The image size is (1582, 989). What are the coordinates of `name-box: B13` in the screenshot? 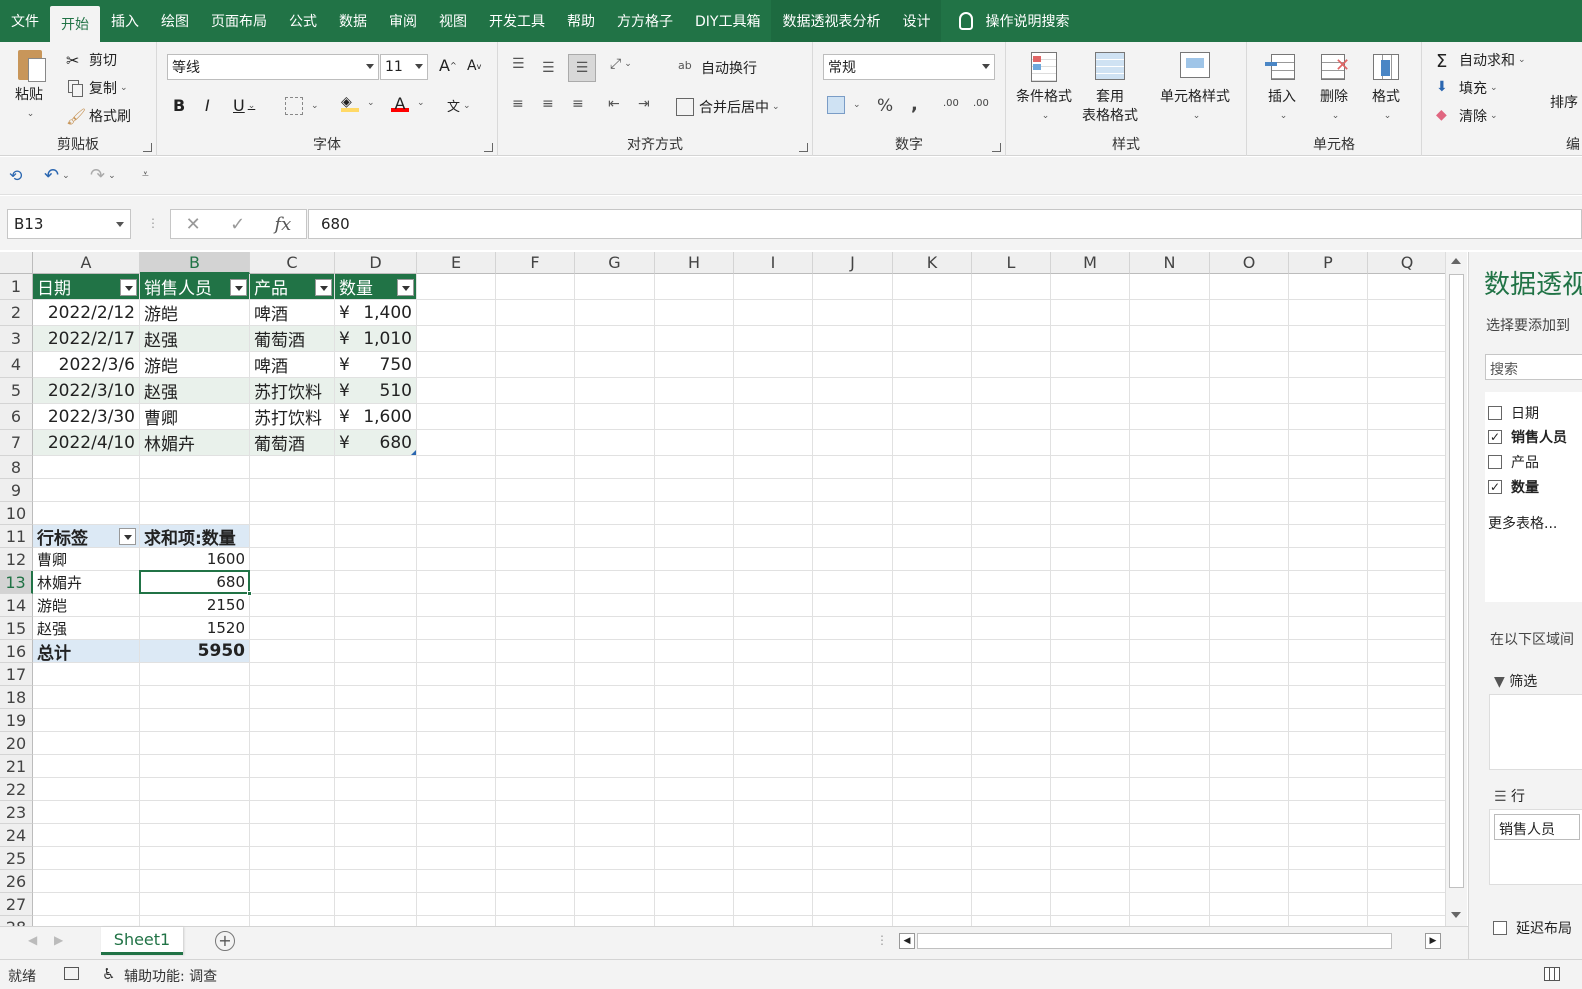 It's located at (69, 224).